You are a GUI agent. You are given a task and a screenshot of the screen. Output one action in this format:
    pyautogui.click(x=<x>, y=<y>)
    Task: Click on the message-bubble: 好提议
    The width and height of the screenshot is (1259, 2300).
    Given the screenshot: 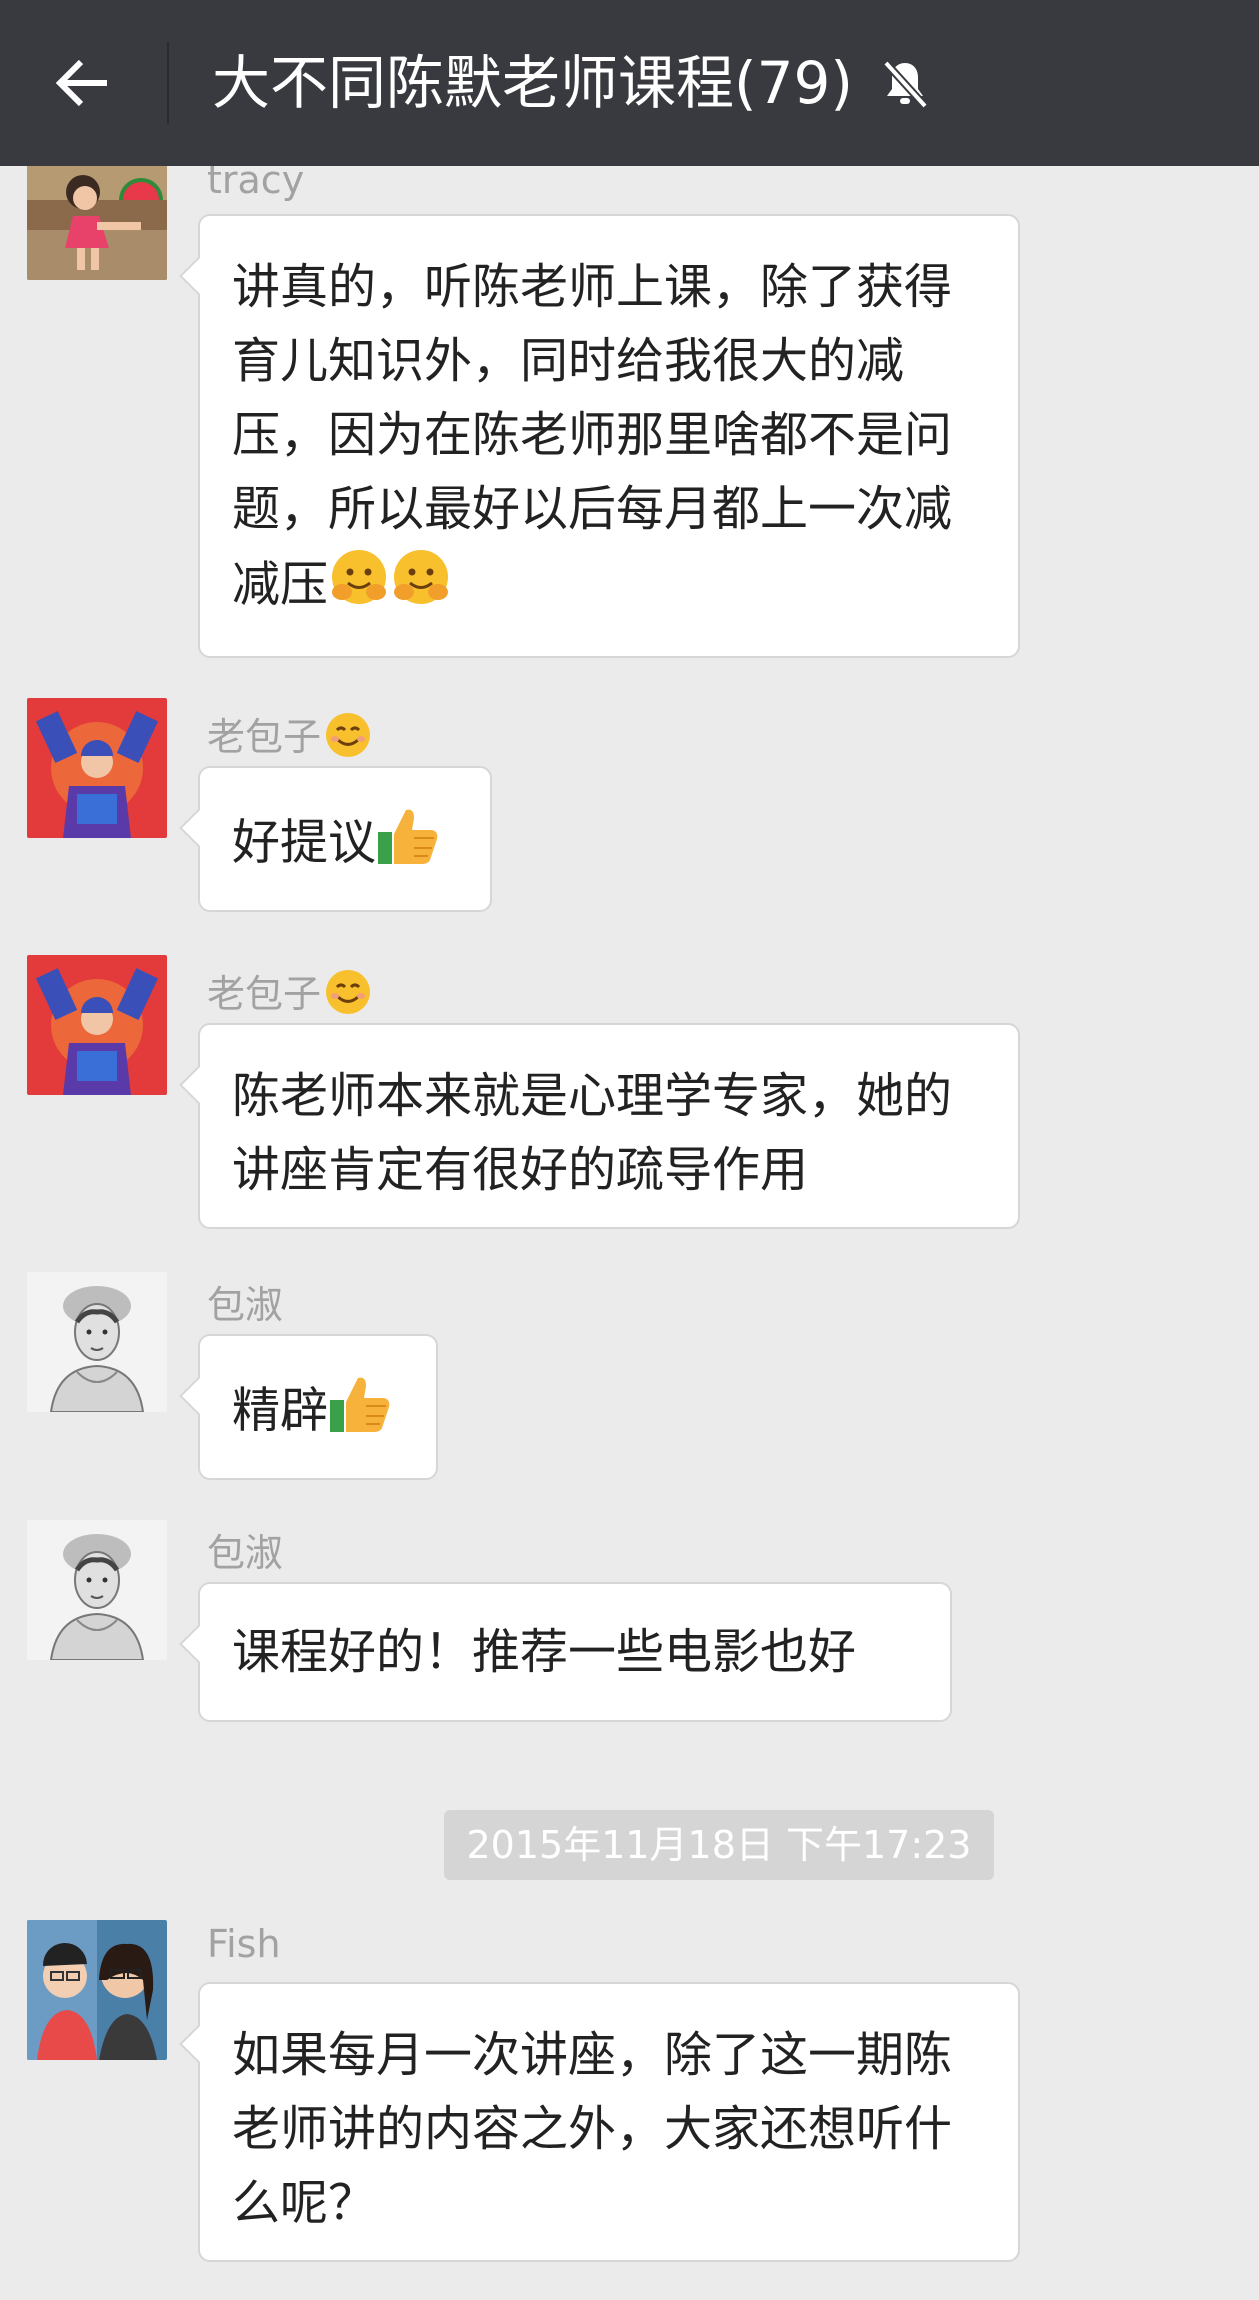 What is the action you would take?
    pyautogui.click(x=345, y=839)
    